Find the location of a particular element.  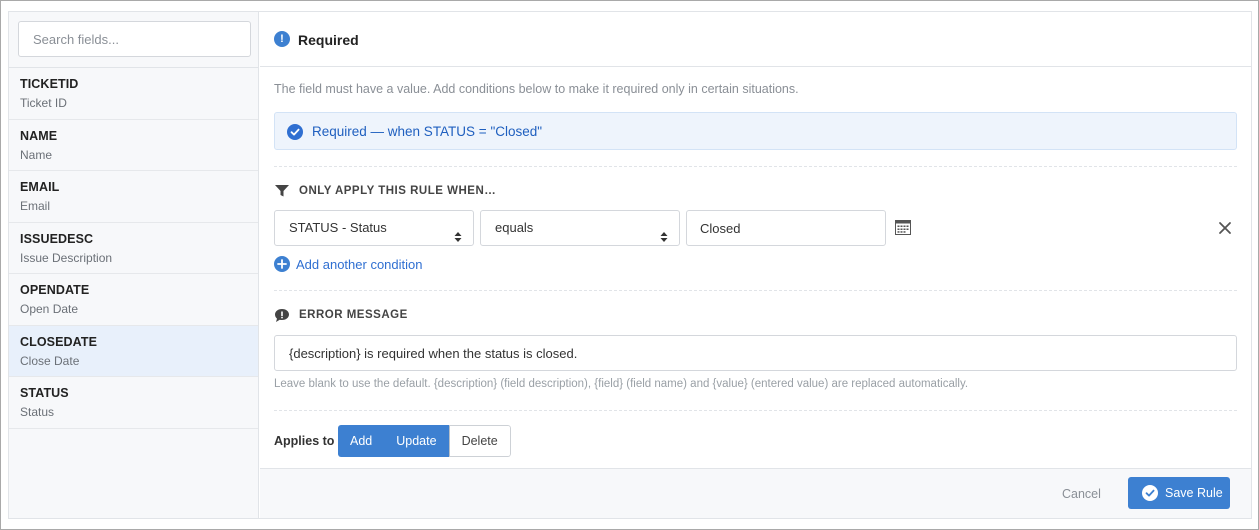

speech-bubble-icon is located at coordinates (282, 315).